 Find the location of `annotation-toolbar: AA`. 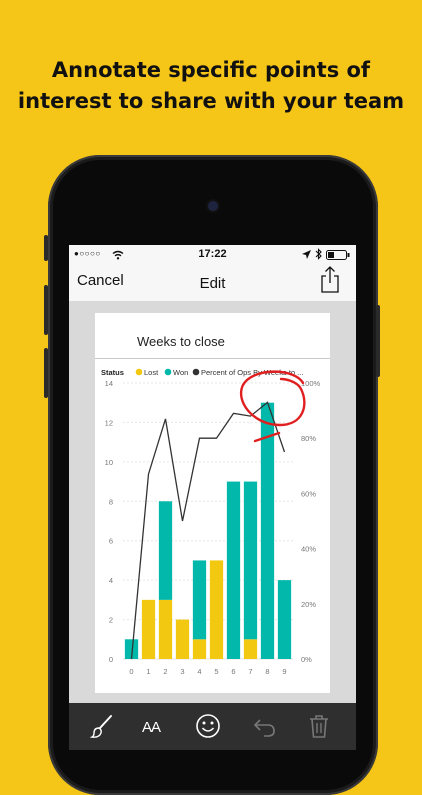

annotation-toolbar: AA is located at coordinates (212, 726).